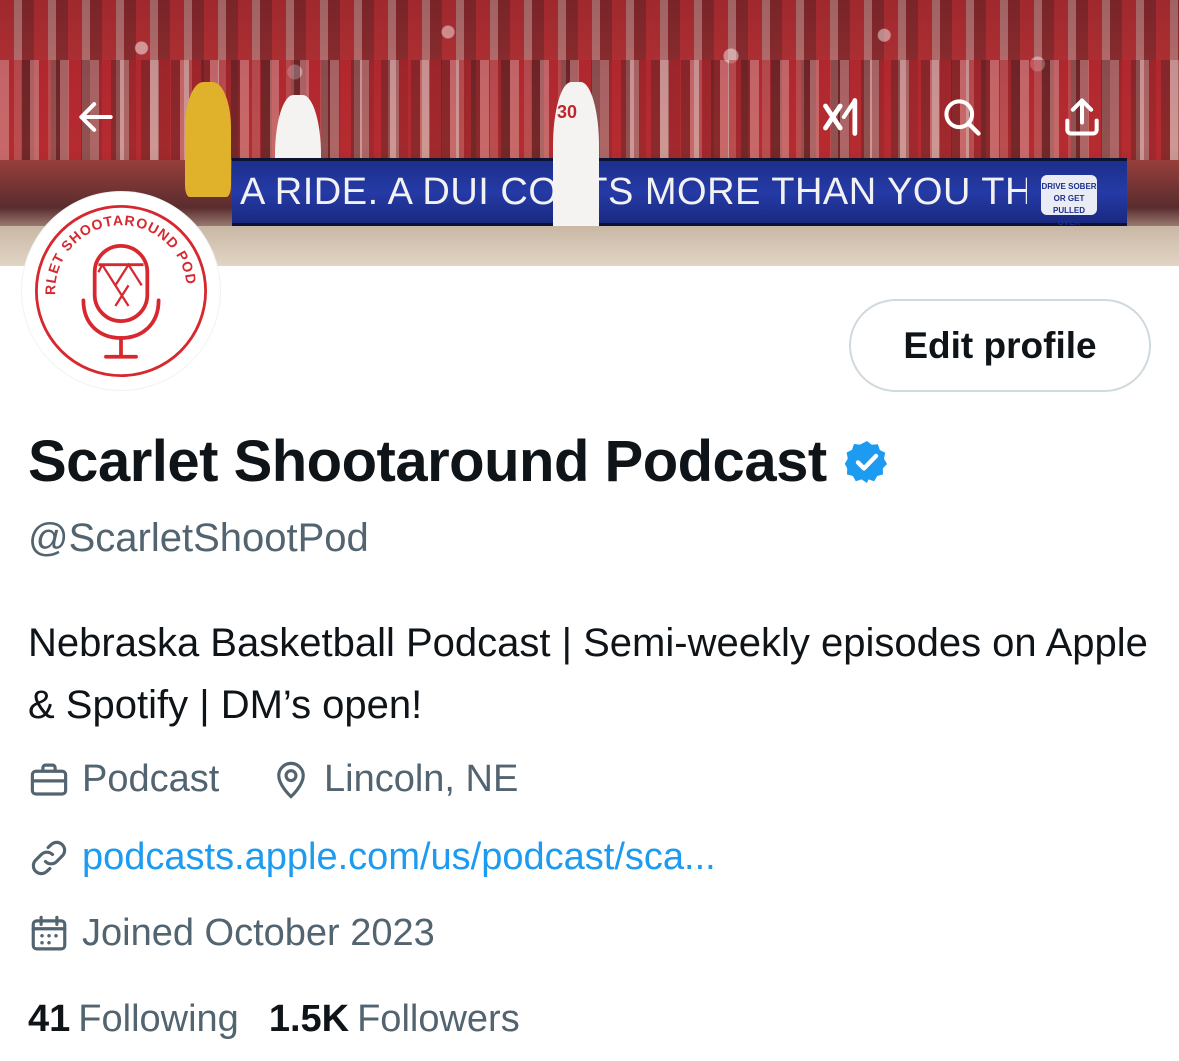 The height and width of the screenshot is (1061, 1179). I want to click on banner-player-yellow, so click(208, 139).